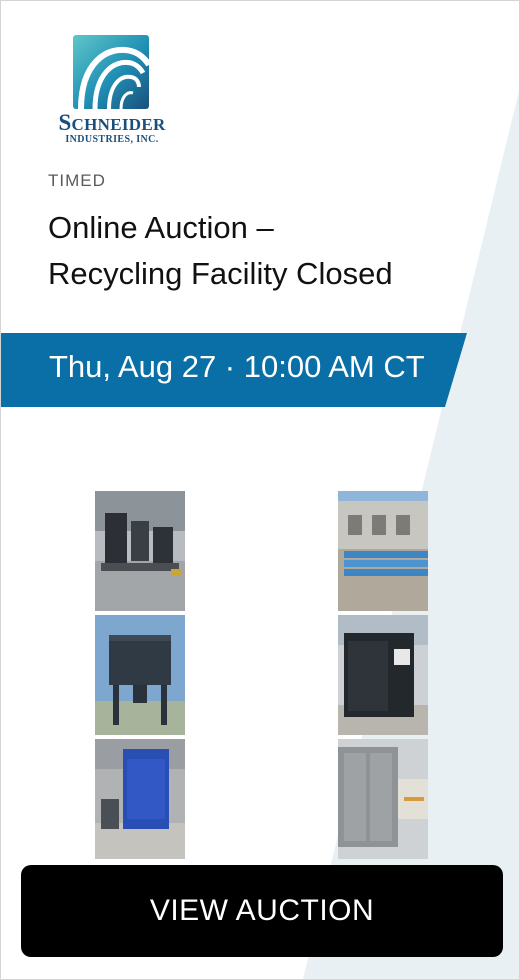 Image resolution: width=520 pixels, height=980 pixels. I want to click on photo-generator-unit, so click(383, 675).